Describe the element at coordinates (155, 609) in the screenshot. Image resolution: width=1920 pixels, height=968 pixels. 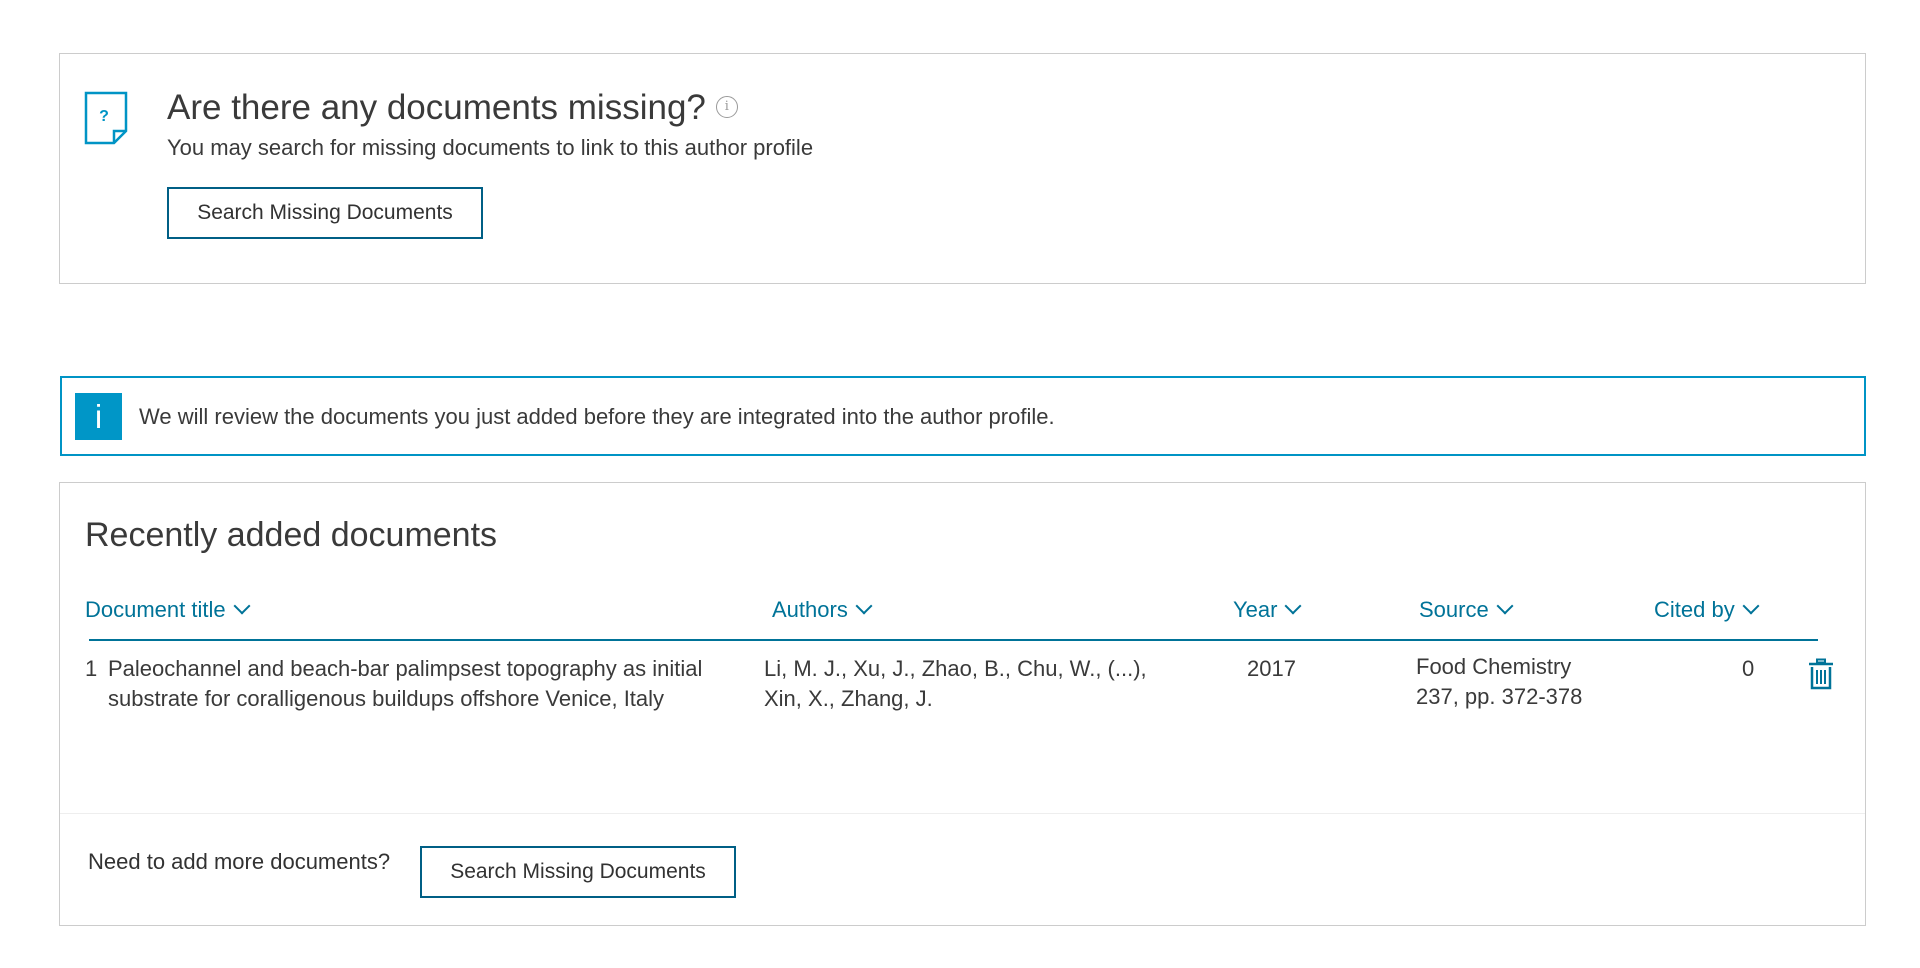
I see `column-header-label: Document title` at that location.